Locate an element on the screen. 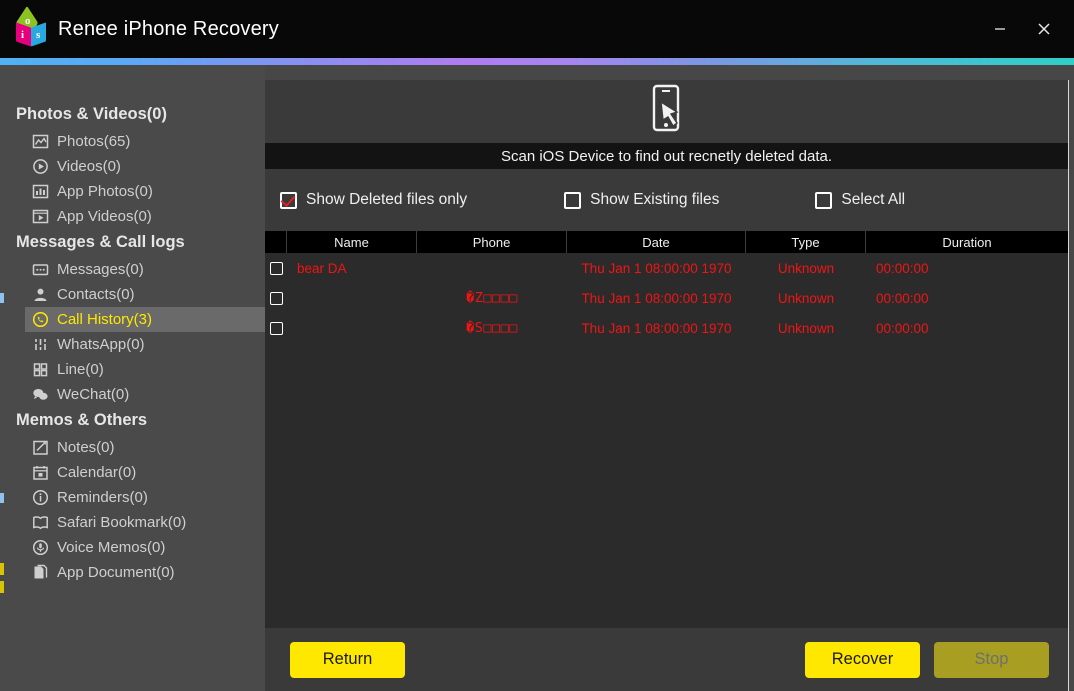 The width and height of the screenshot is (1074, 691). action-bar: Return Recover Stop is located at coordinates (666, 659).